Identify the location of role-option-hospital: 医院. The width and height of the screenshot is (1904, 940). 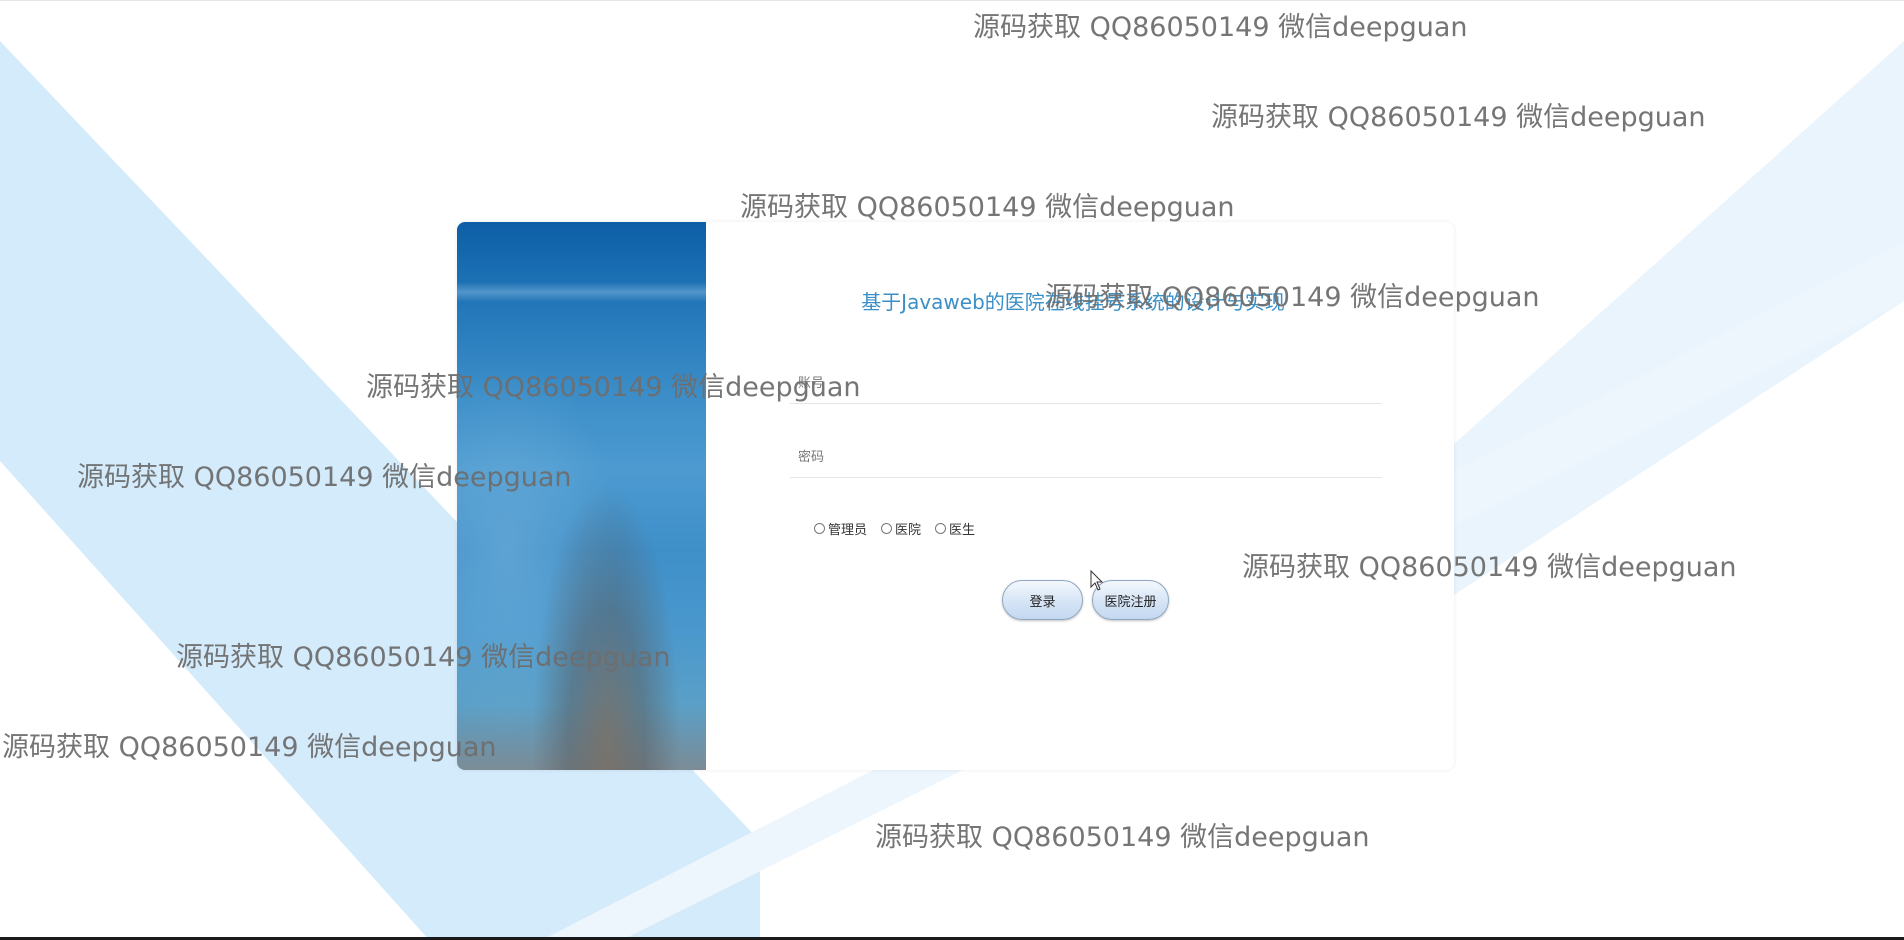
(901, 528).